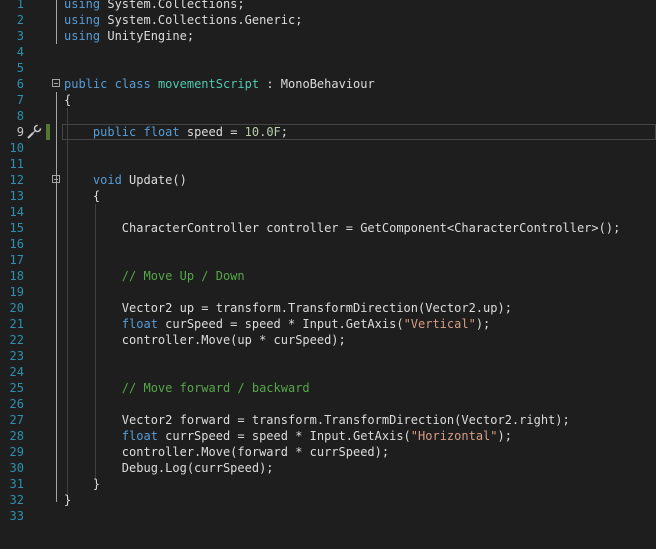 This screenshot has width=656, height=549. I want to click on line-number: 12, so click(16, 180).